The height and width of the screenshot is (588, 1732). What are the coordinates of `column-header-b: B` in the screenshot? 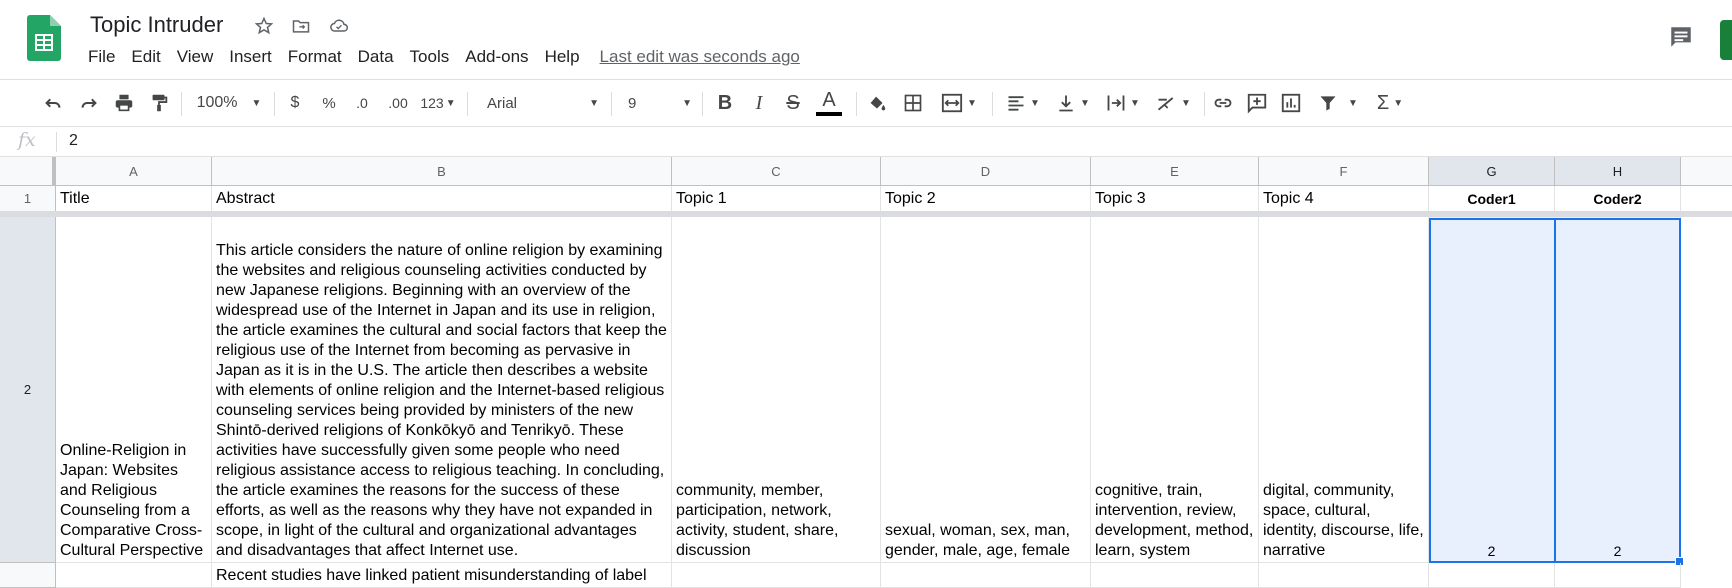 It's located at (442, 171).